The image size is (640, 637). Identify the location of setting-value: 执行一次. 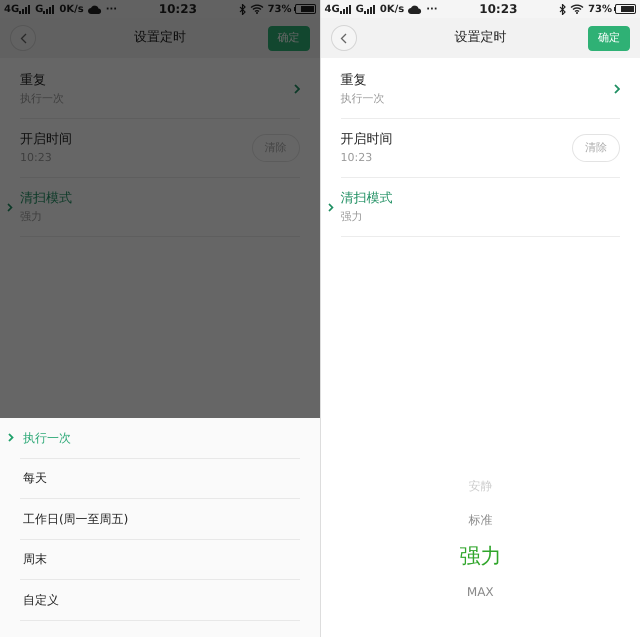
(362, 98).